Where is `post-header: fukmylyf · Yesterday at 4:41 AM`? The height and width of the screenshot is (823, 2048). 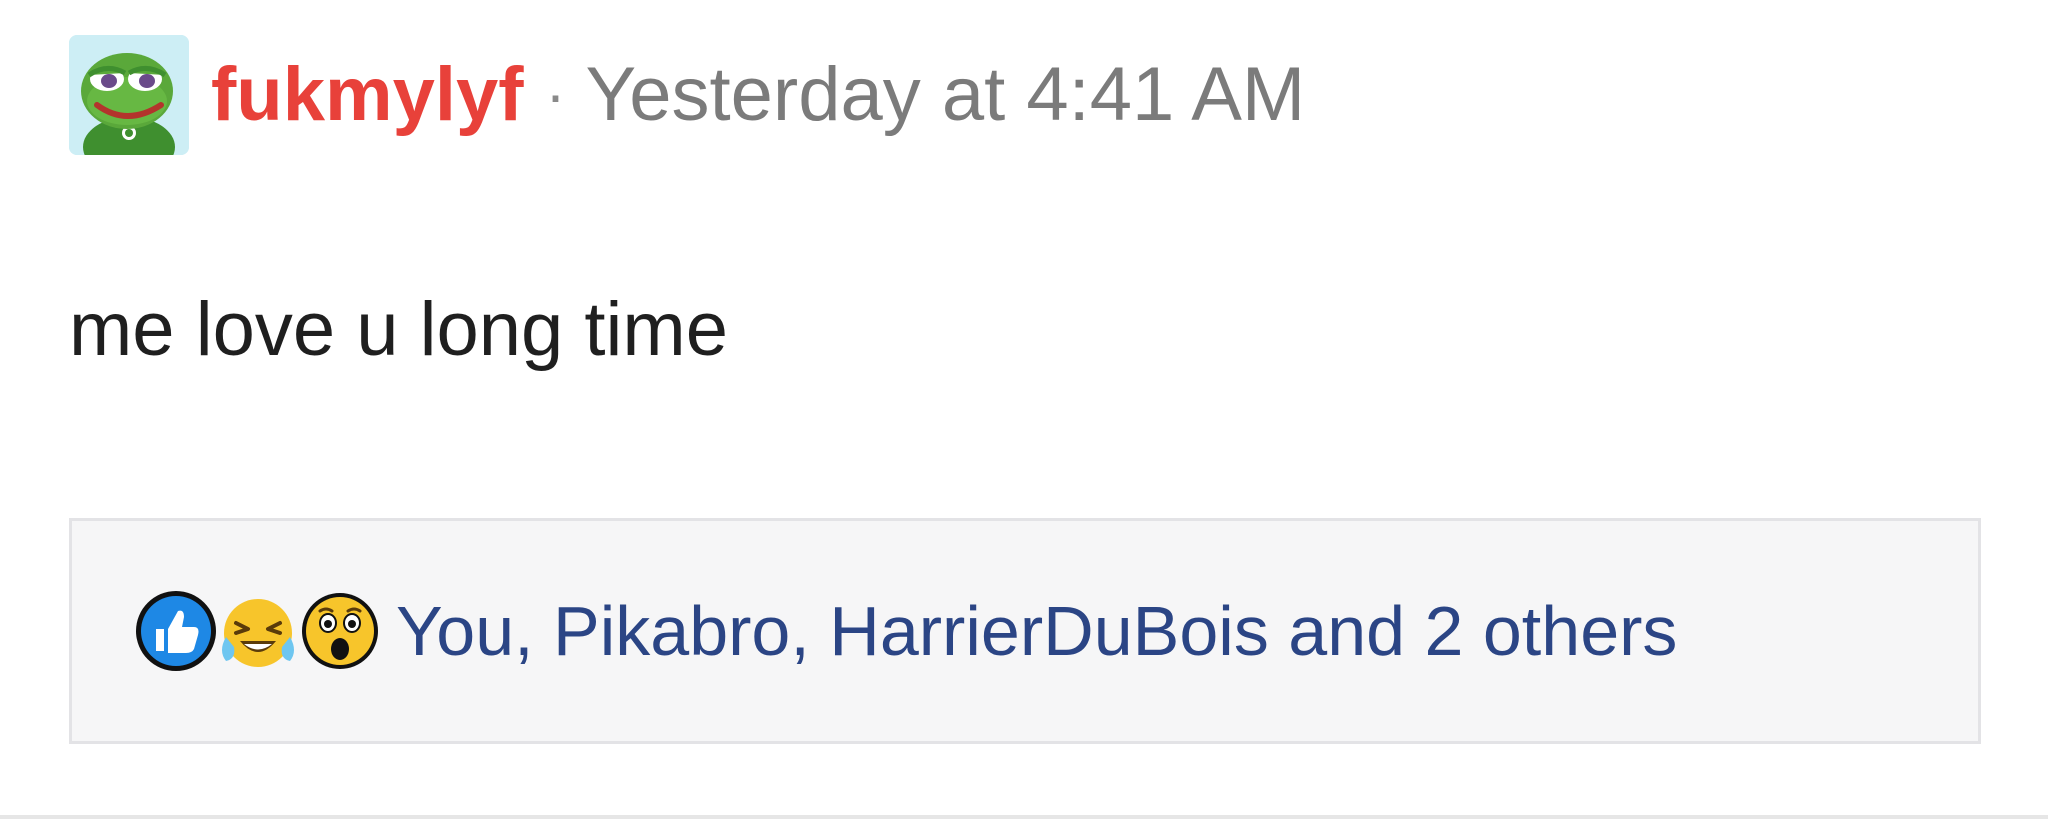 post-header: fukmylyf · Yesterday at 4:41 AM is located at coordinates (687, 95).